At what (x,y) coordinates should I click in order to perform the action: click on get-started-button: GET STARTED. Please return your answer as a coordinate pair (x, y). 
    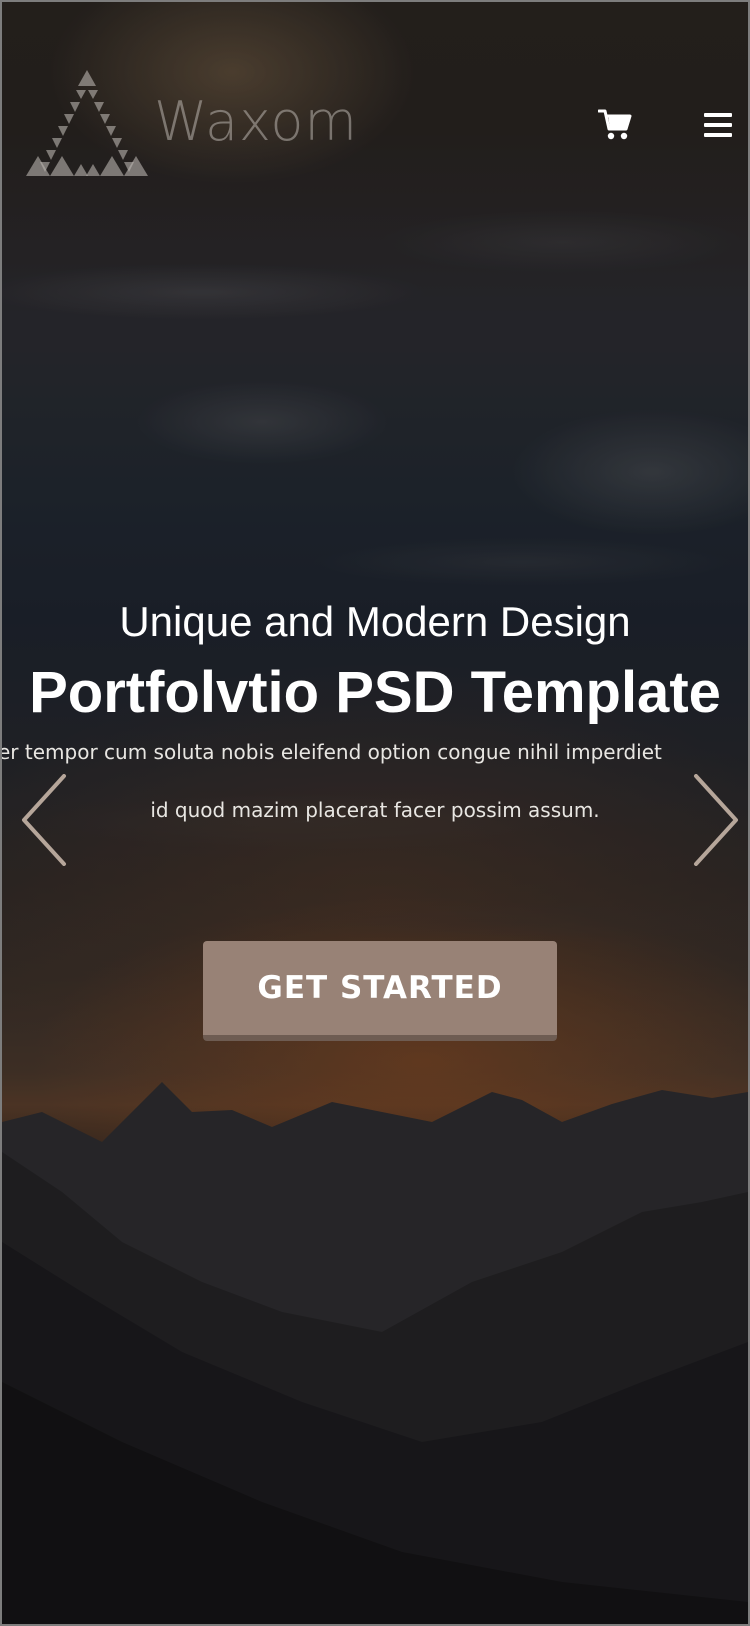
    Looking at the image, I should click on (380, 991).